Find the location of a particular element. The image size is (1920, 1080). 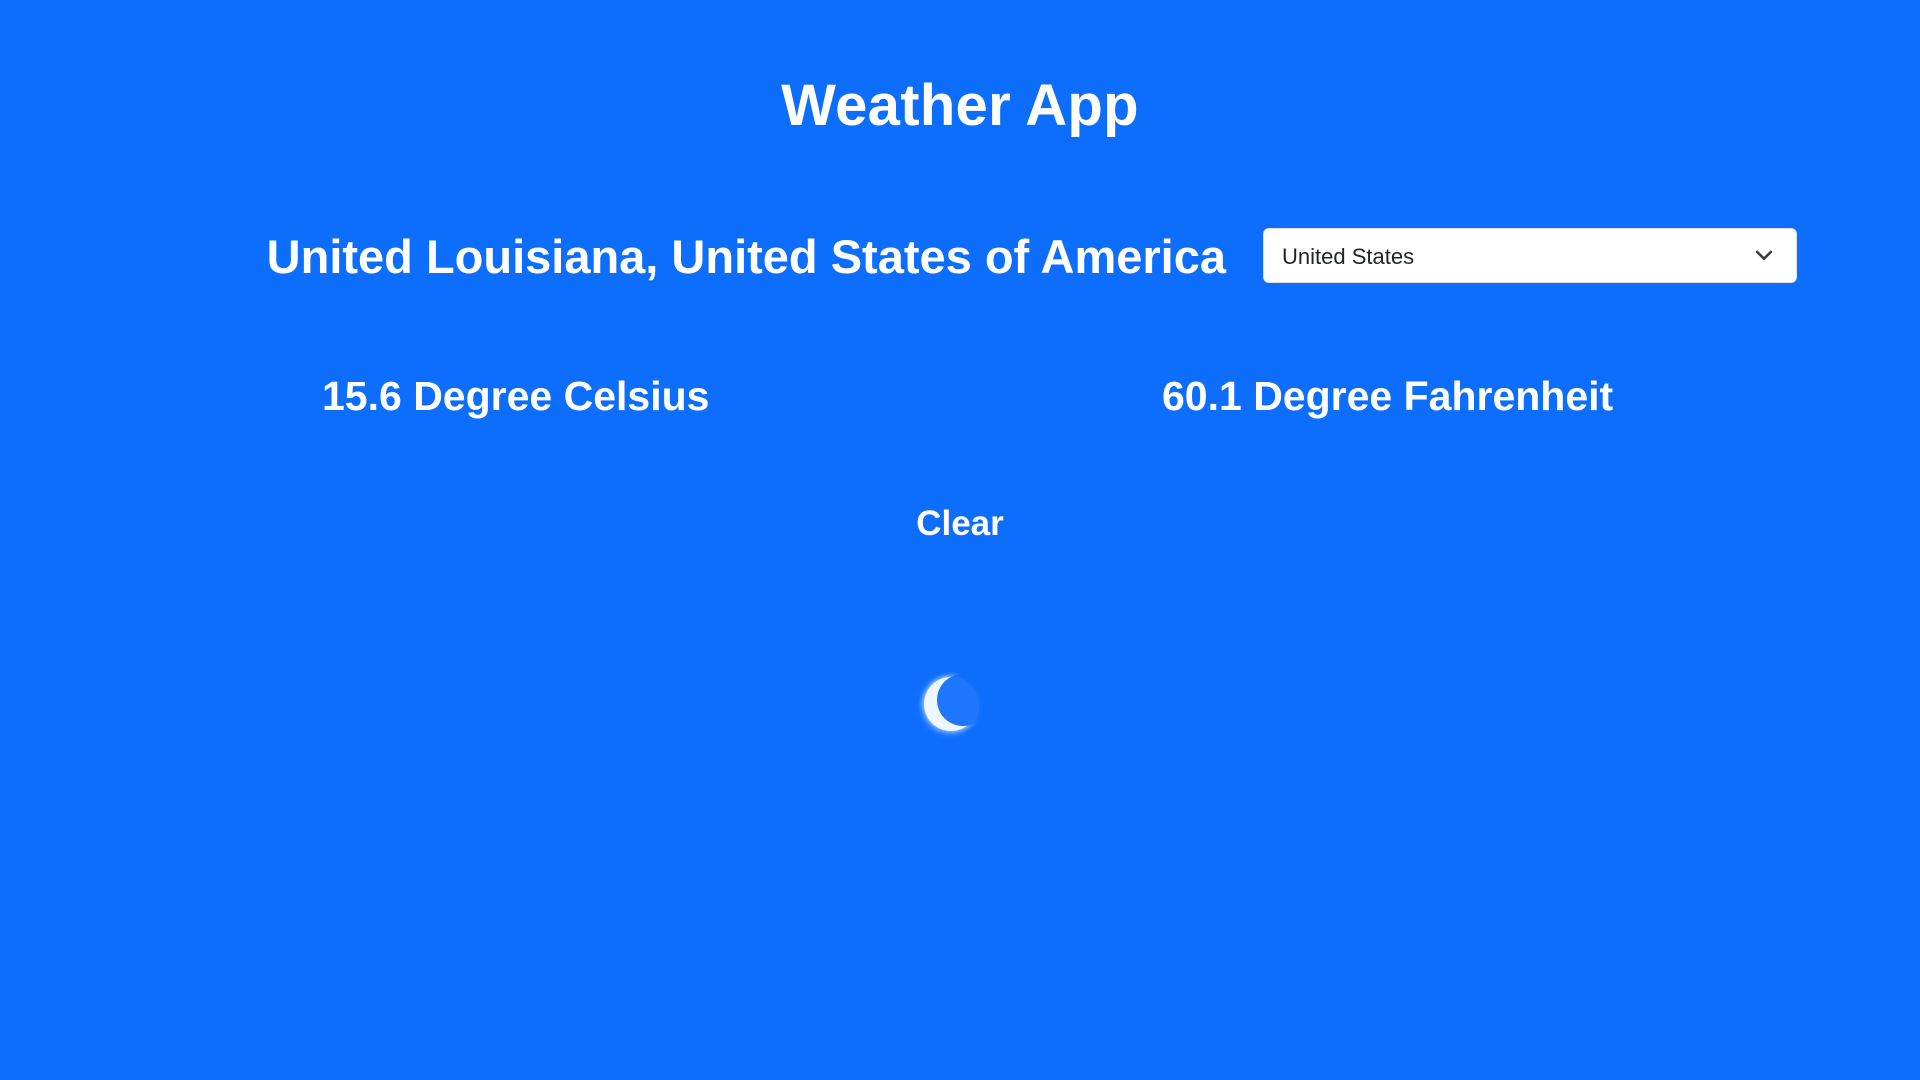

country-select: United States is located at coordinates (1530, 255).